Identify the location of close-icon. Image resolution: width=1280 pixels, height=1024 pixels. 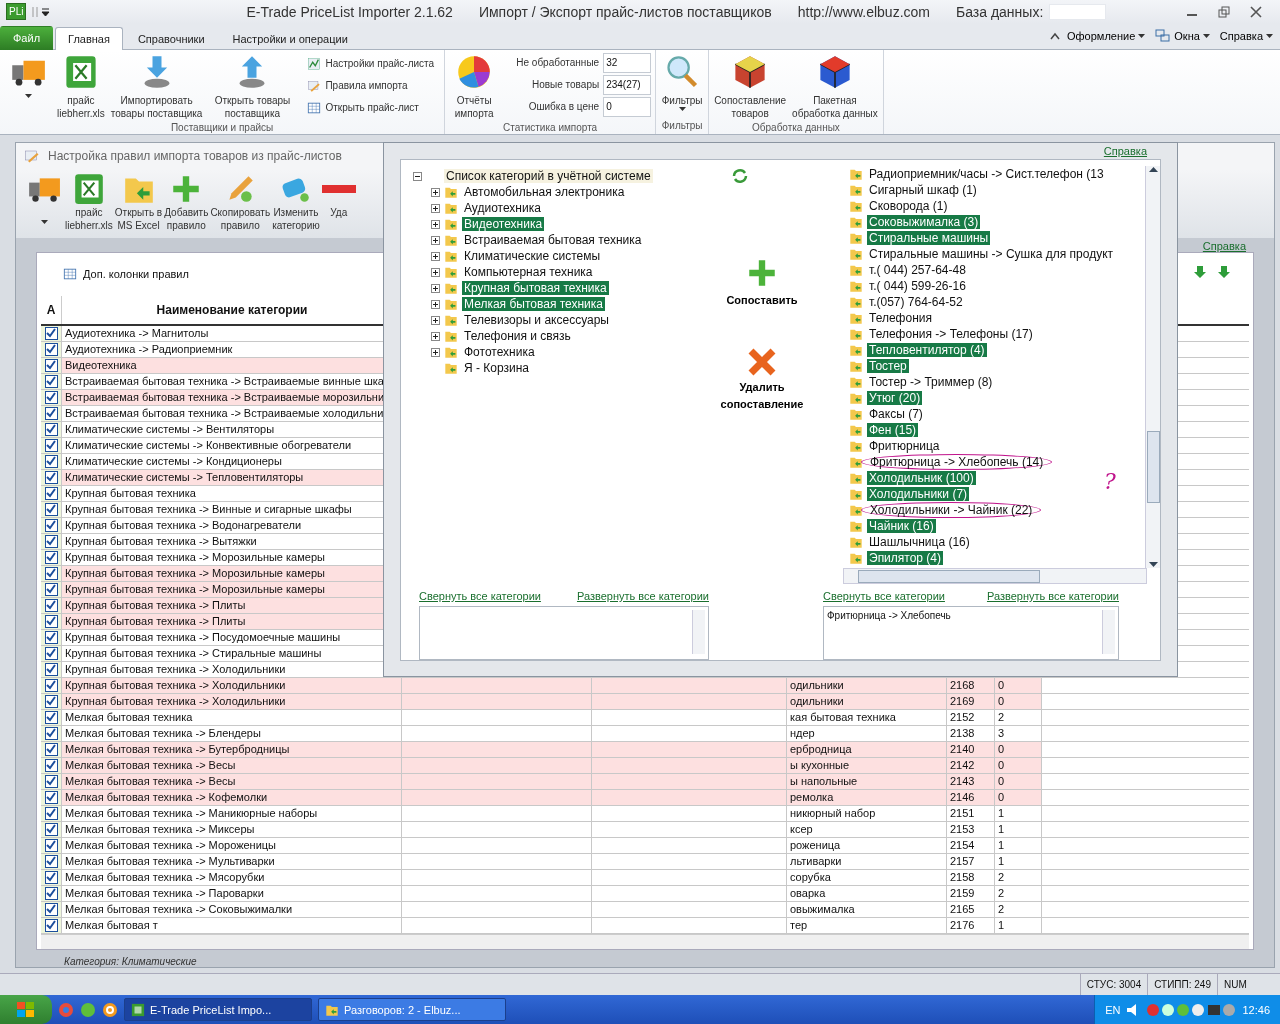
(1256, 11).